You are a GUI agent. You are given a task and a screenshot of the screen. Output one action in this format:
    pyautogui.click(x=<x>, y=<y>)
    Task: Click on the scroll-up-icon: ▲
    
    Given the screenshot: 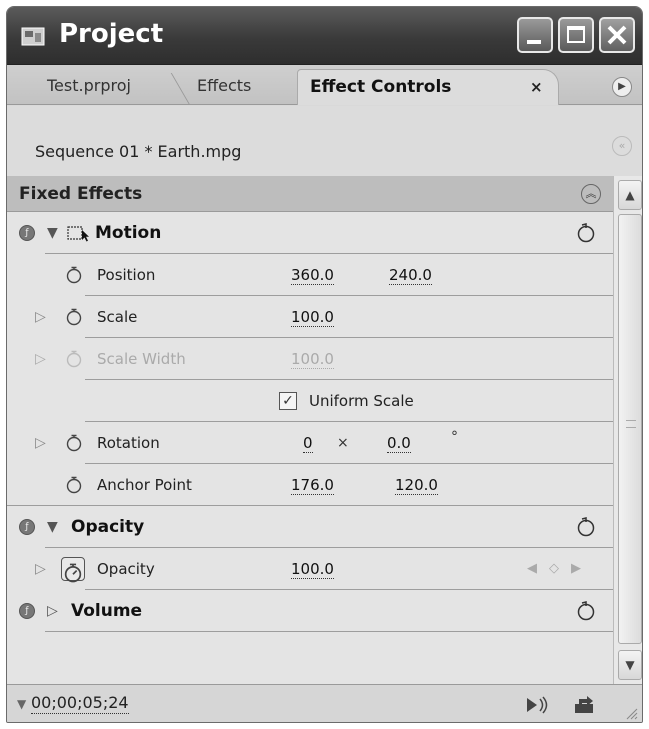 What is the action you would take?
    pyautogui.click(x=630, y=195)
    